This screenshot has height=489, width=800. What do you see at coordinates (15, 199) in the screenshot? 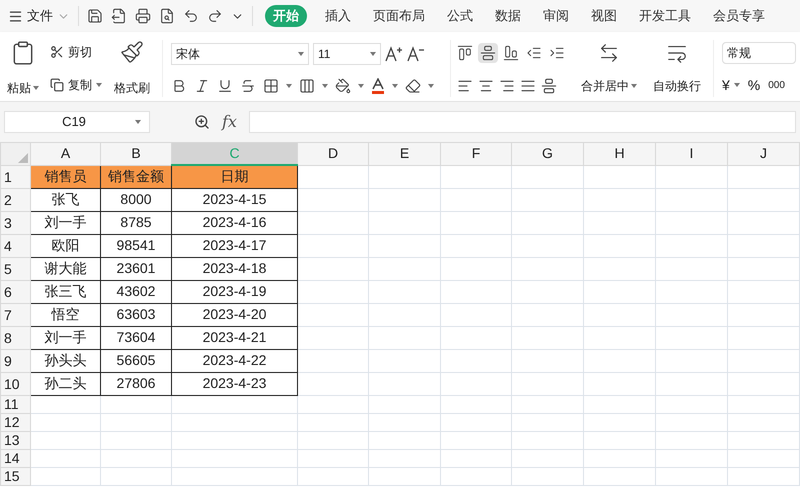
I see `row-header: 2` at bounding box center [15, 199].